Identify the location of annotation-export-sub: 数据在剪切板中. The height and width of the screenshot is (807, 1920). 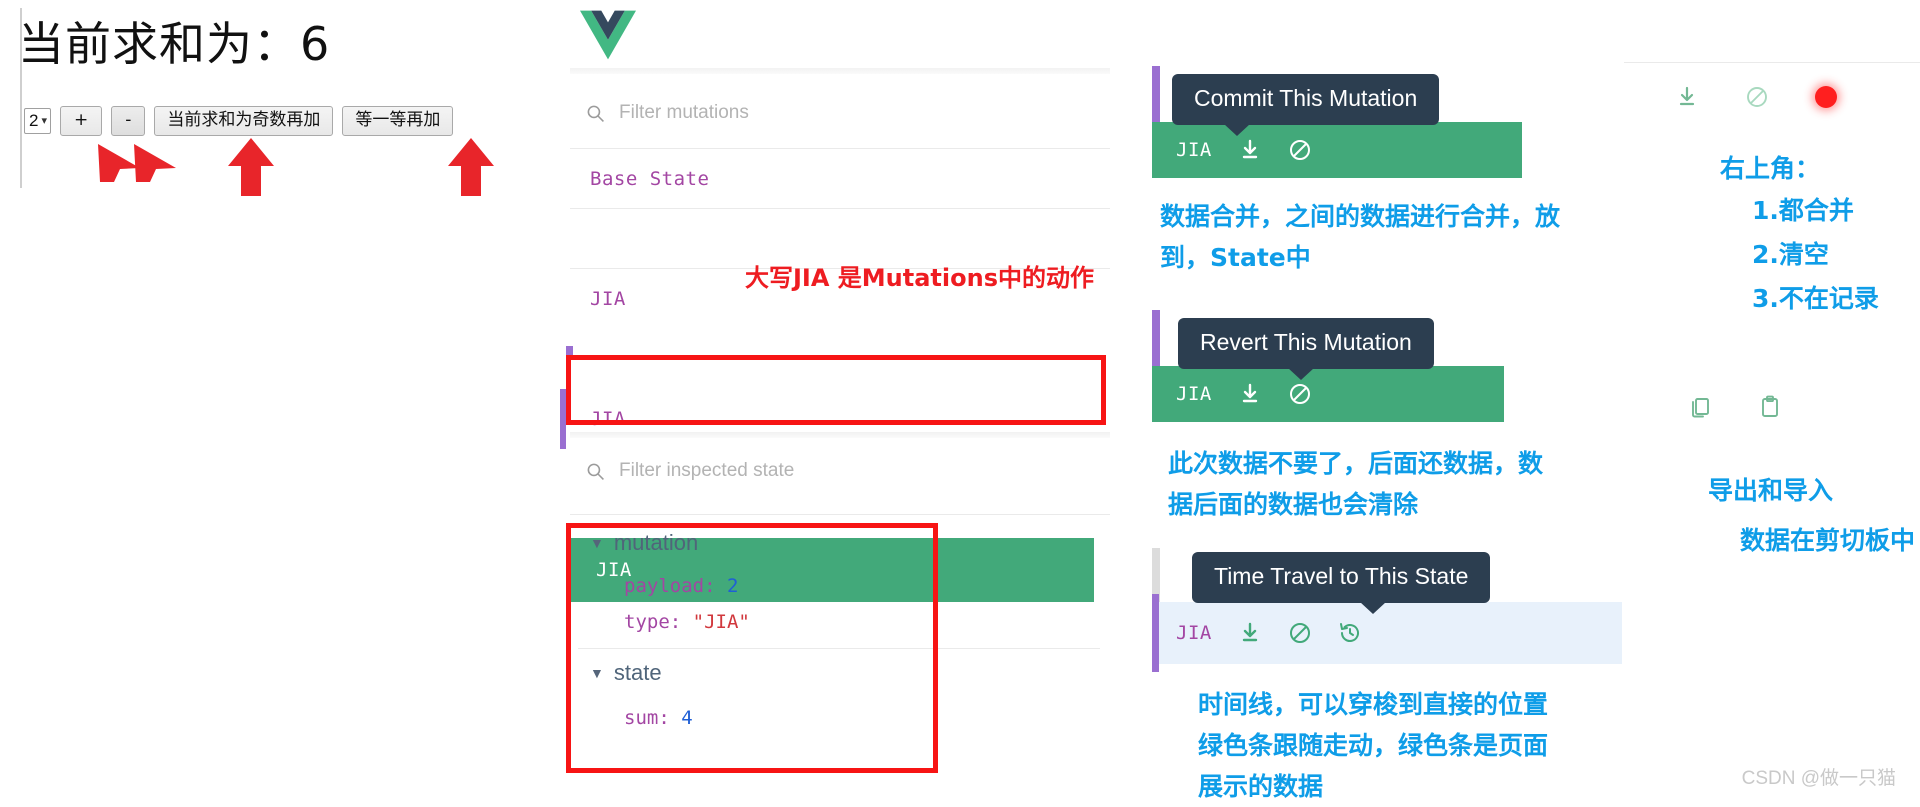
(1828, 540).